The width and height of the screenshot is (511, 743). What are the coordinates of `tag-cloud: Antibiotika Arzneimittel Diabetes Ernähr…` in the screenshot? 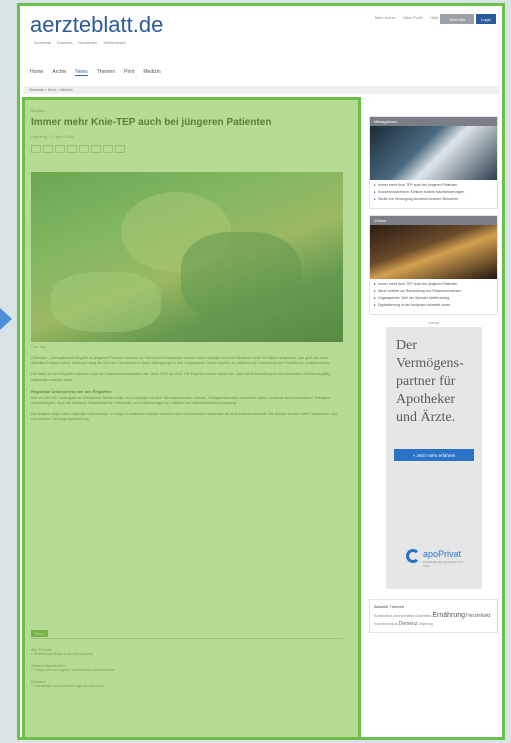 It's located at (433, 620).